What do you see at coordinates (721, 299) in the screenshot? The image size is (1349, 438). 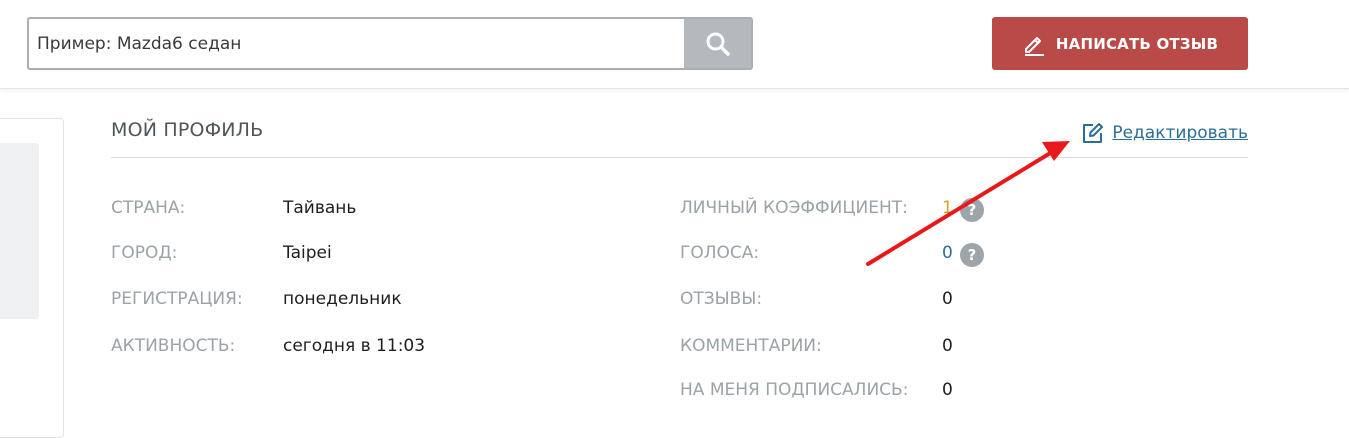 I see `reviews-label: ОТЗЫВЫ:` at bounding box center [721, 299].